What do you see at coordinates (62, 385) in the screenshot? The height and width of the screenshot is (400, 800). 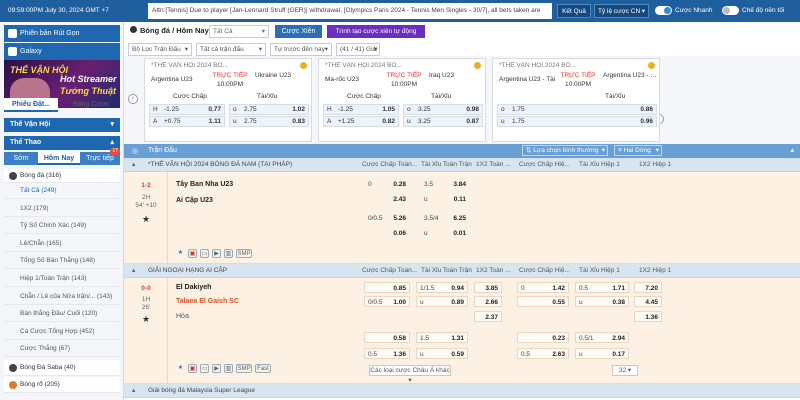 I see `sport-basketball: Bóng rổ (205)` at bounding box center [62, 385].